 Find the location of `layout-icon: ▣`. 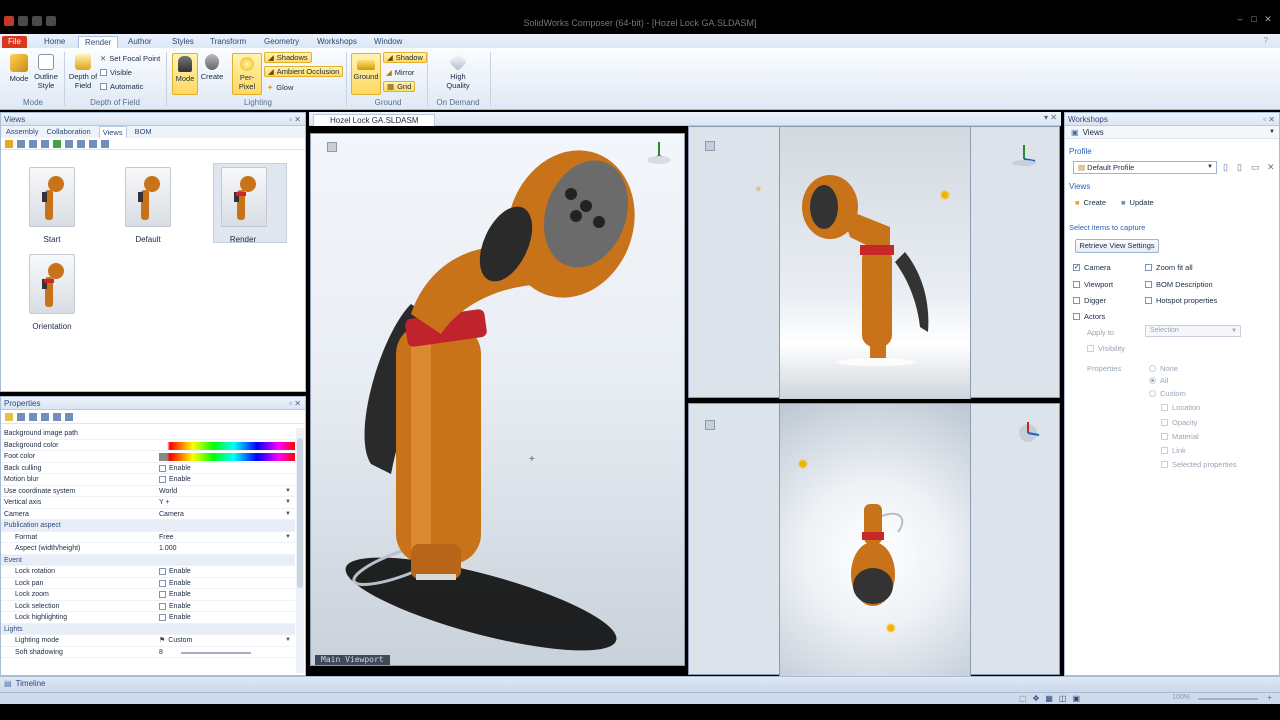

layout-icon: ▣ is located at coordinates (1076, 698).